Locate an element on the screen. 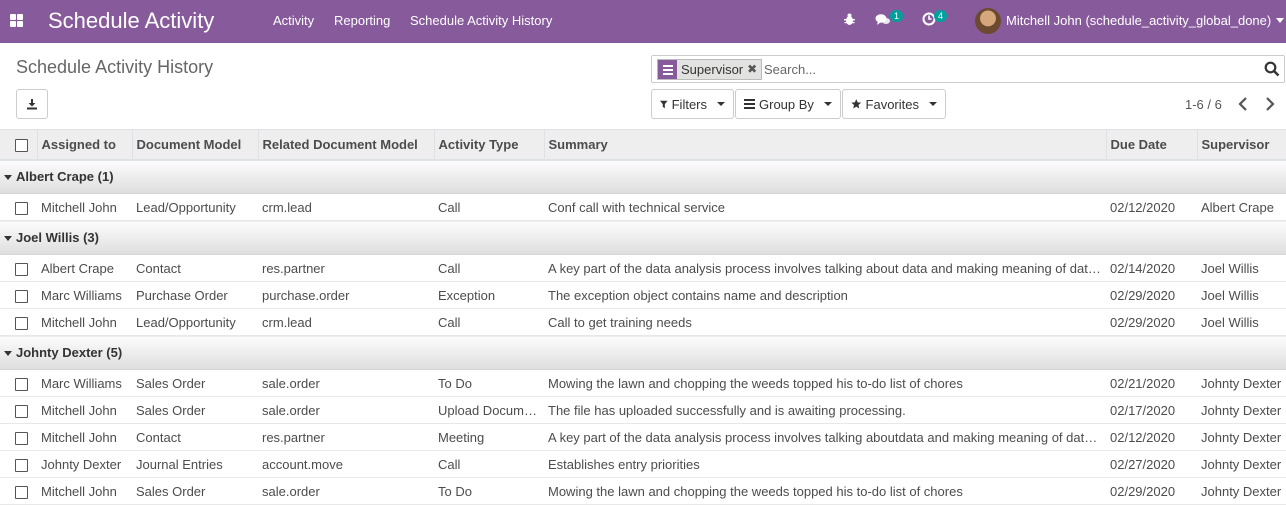 This screenshot has width=1286, height=505. group-row: Albert Crape (1) is located at coordinates (643, 176).